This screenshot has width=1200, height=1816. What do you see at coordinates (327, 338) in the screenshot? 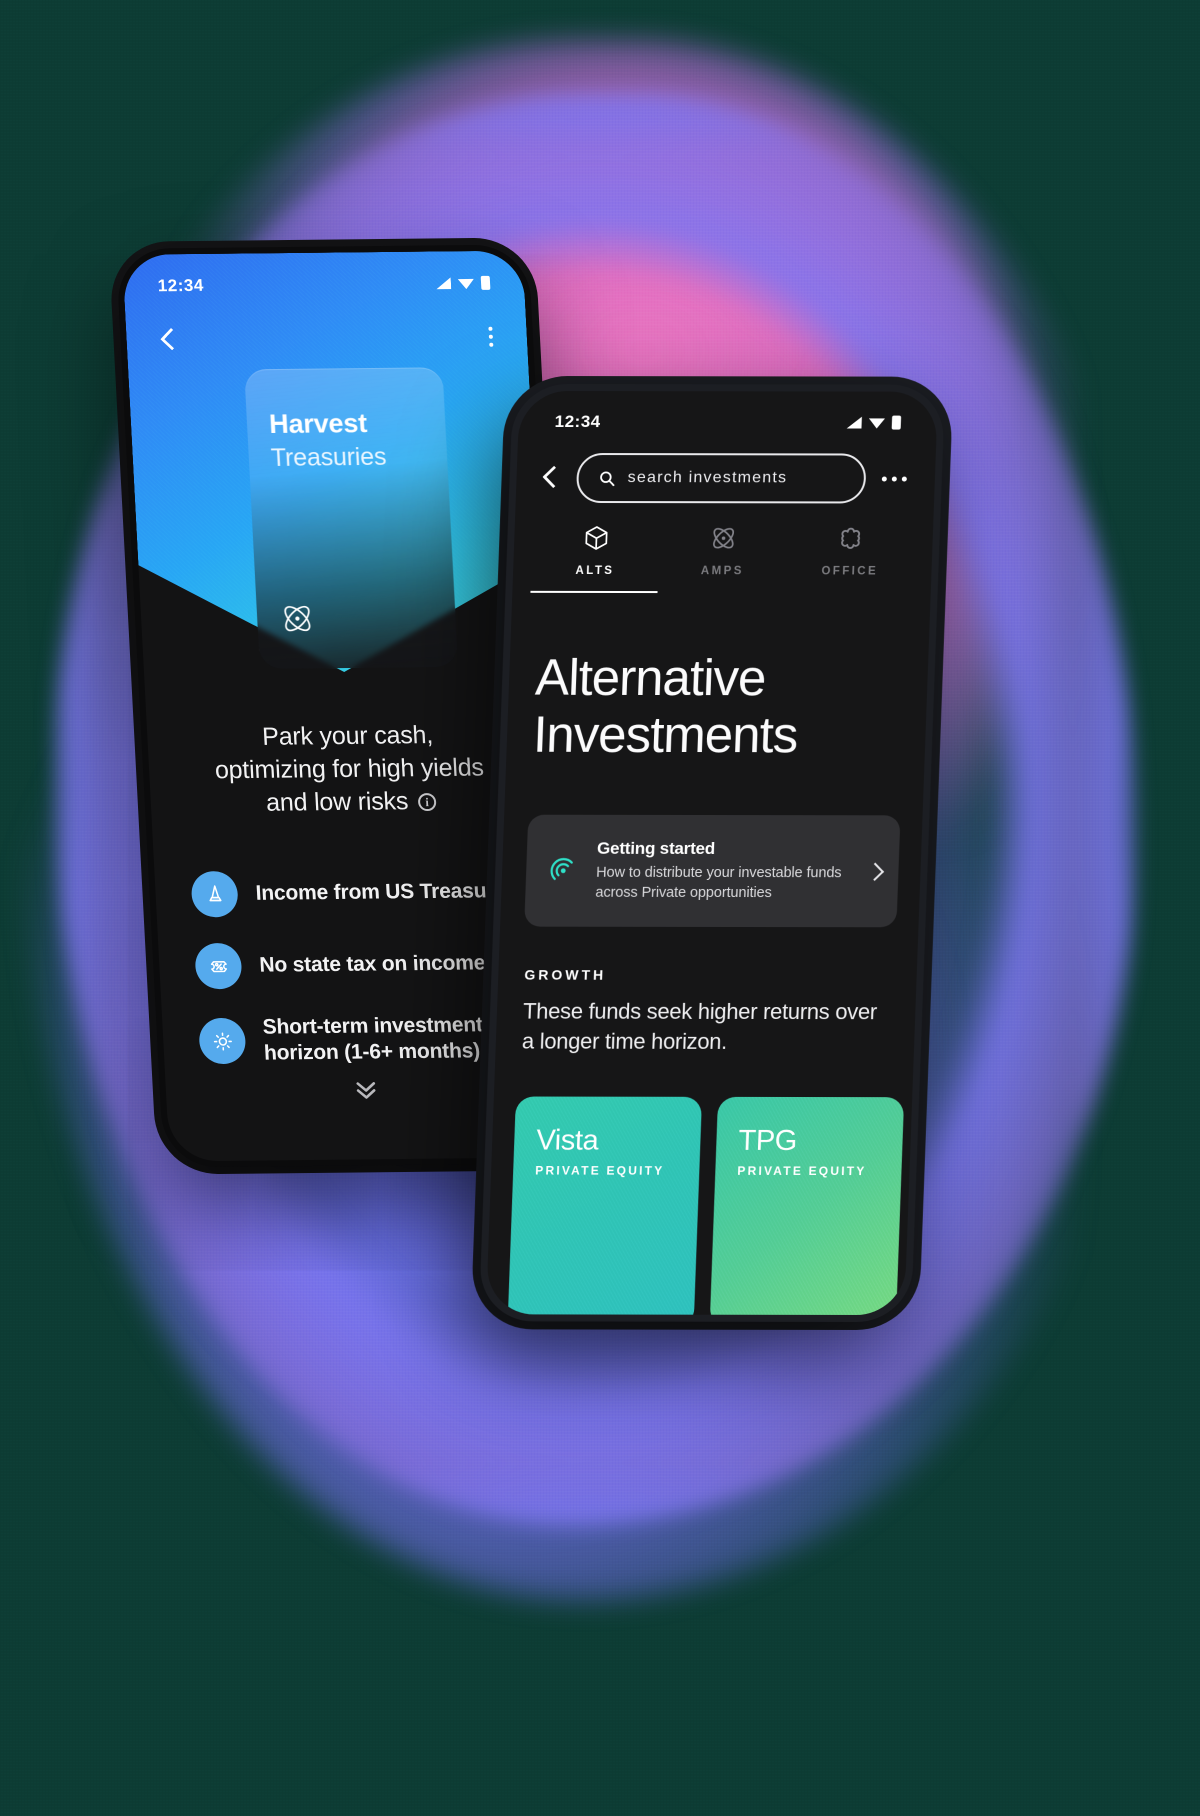
I see `left-nav-row` at bounding box center [327, 338].